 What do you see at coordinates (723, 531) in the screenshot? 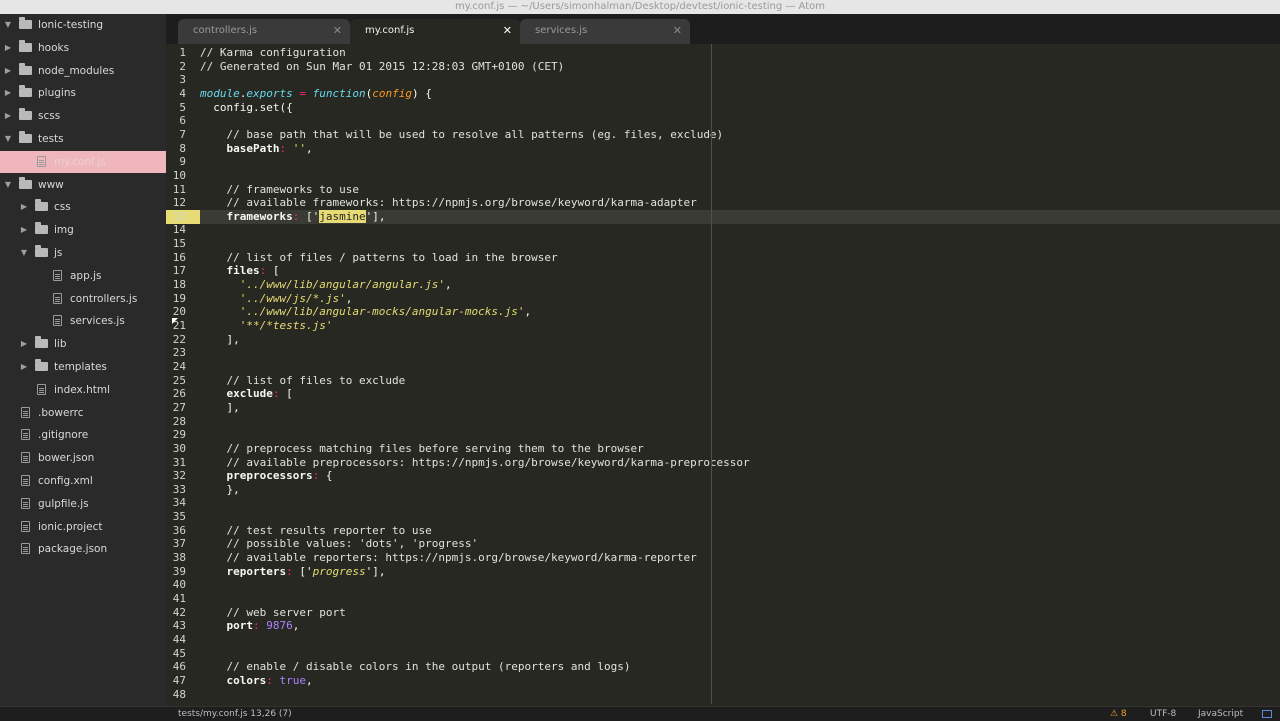
I see `code-line: 36 // test results reporter to use` at bounding box center [723, 531].